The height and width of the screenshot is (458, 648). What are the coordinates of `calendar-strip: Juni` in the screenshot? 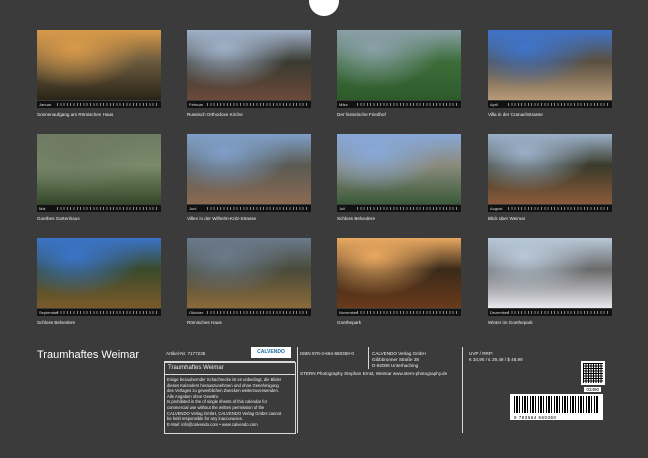 It's located at (249, 208).